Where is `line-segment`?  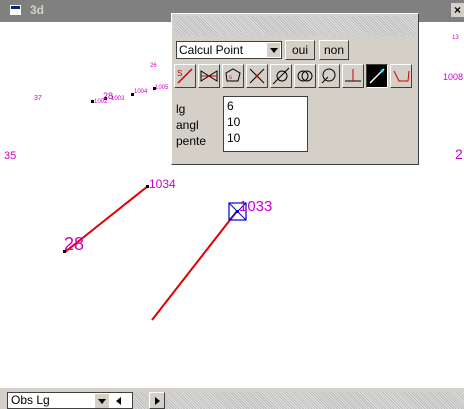 line-segment is located at coordinates (194, 265).